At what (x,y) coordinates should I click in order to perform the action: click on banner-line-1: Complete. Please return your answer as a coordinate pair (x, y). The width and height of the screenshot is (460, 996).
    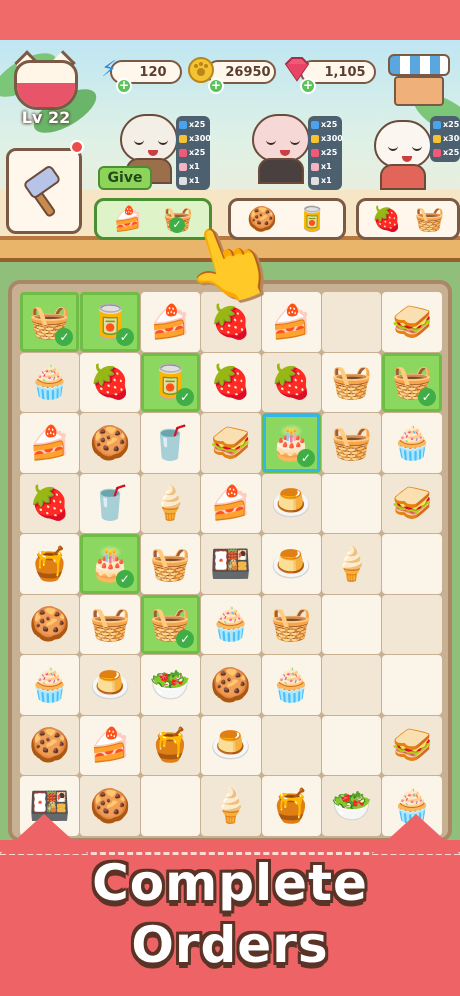
    Looking at the image, I should click on (230, 883).